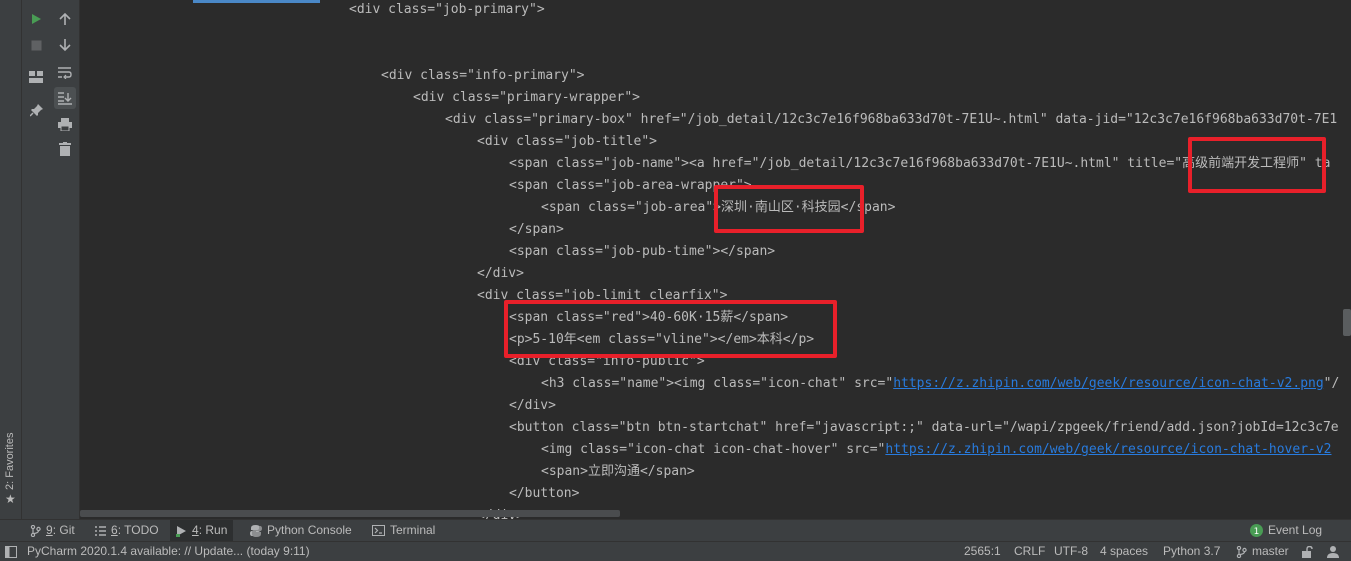 Image resolution: width=1351 pixels, height=561 pixels. What do you see at coordinates (309, 530) in the screenshot?
I see `tab-label: Python Console` at bounding box center [309, 530].